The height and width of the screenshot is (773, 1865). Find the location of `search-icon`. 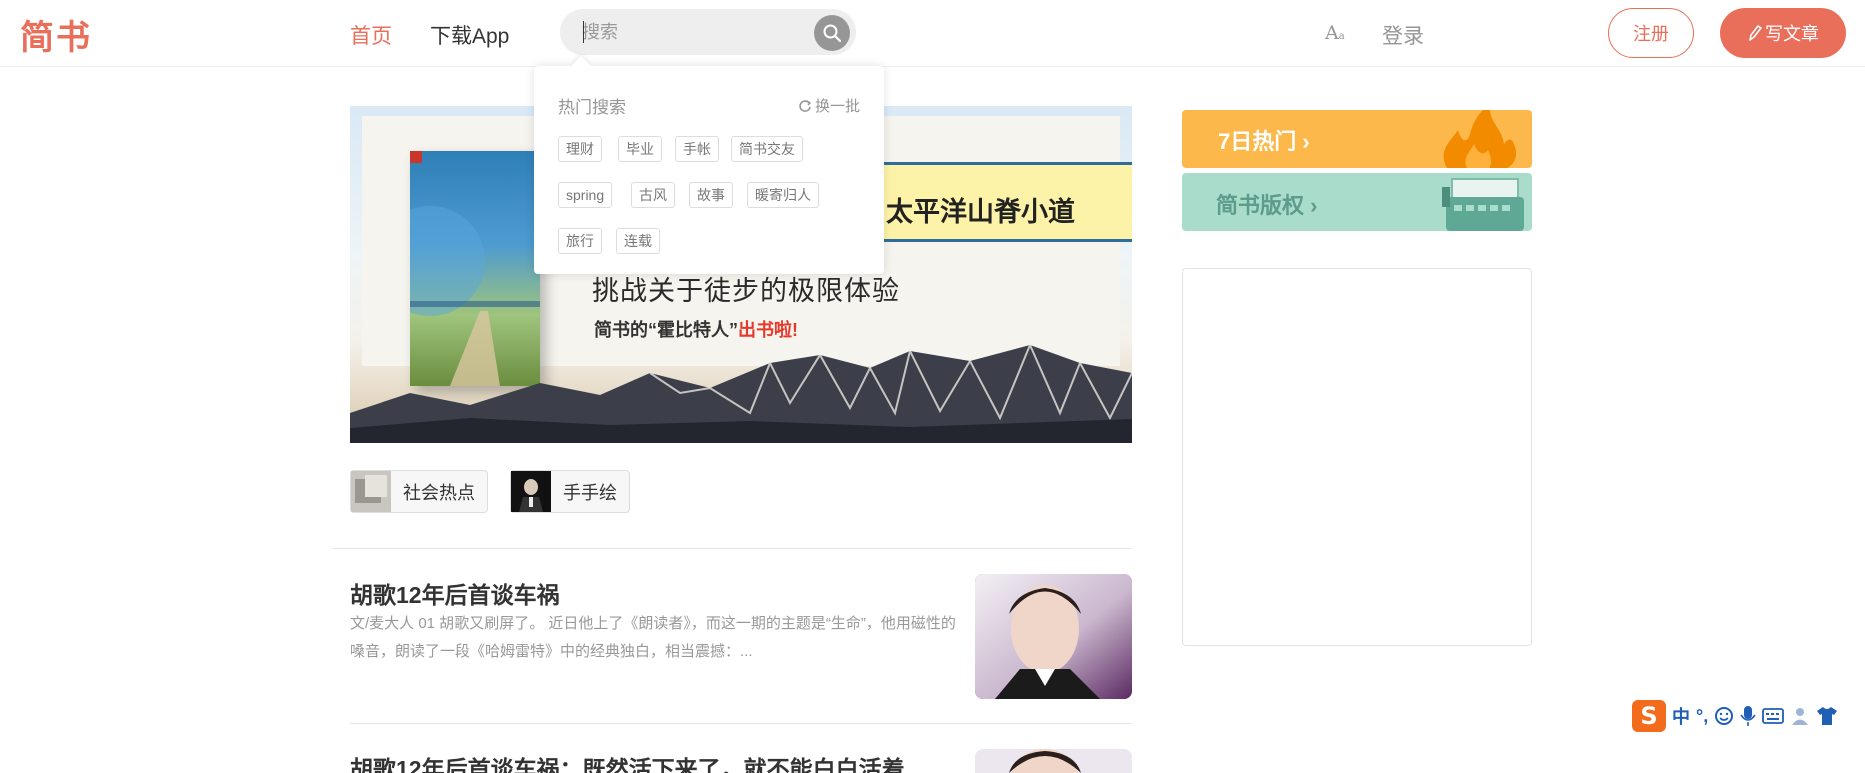

search-icon is located at coordinates (832, 33).